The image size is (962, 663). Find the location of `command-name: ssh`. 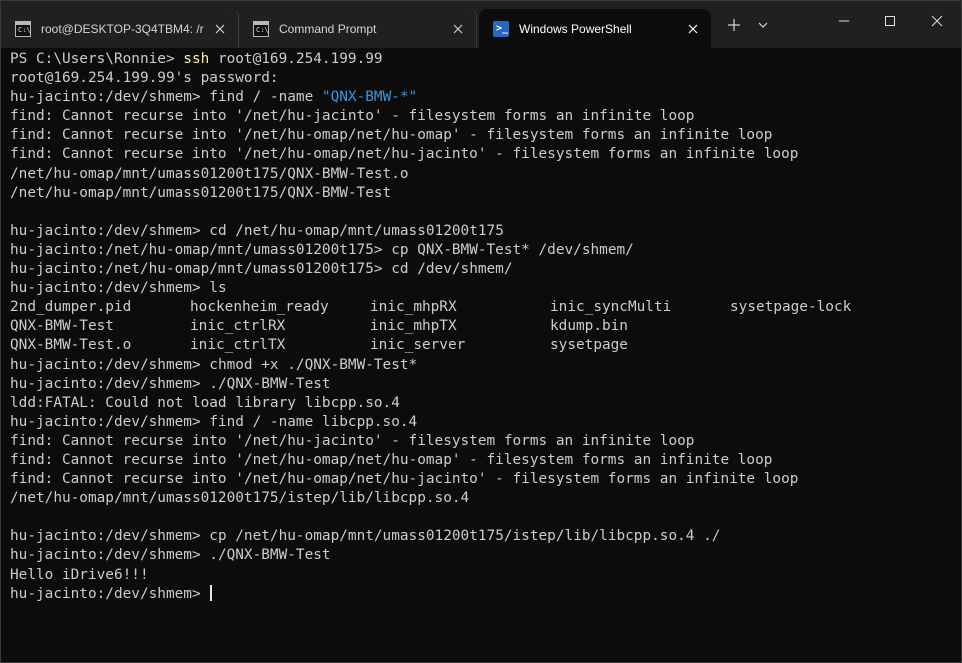

command-name: ssh is located at coordinates (196, 59).